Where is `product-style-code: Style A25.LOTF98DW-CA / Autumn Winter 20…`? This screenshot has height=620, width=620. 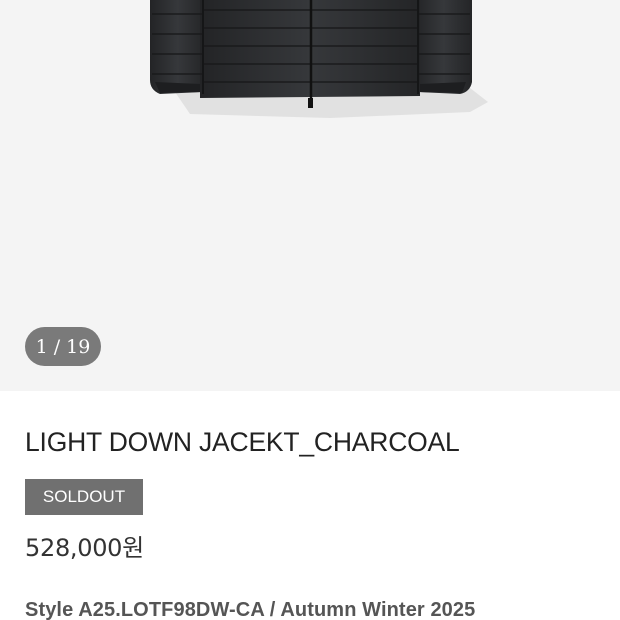 product-style-code: Style A25.LOTF98DW-CA / Autumn Winter 20… is located at coordinates (250, 609).